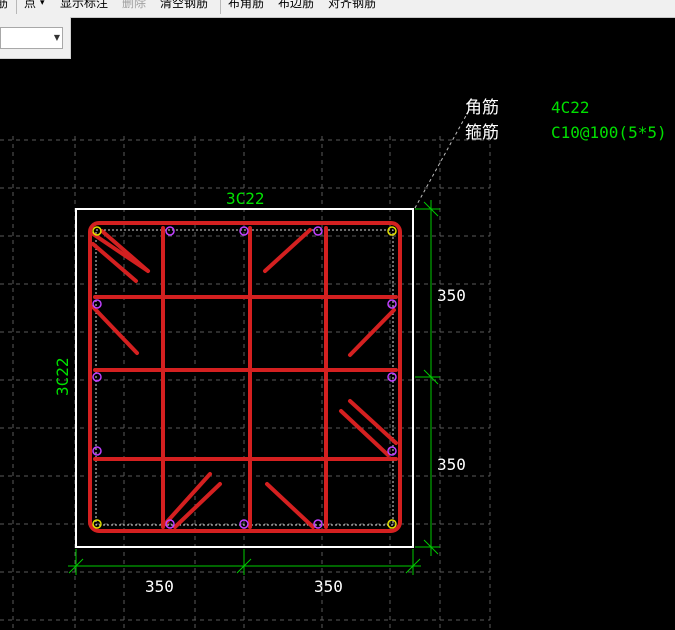  I want to click on chevron-down-icon: ▾, so click(42, 5).